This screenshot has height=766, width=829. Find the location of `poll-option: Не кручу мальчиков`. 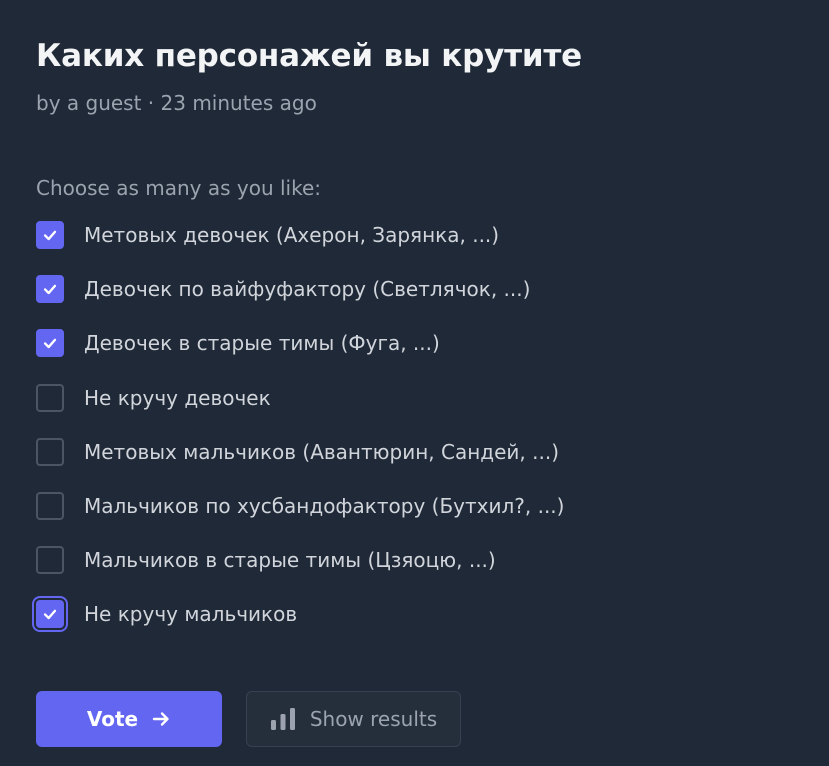

poll-option: Не кручу мальчиков is located at coordinates (416, 614).